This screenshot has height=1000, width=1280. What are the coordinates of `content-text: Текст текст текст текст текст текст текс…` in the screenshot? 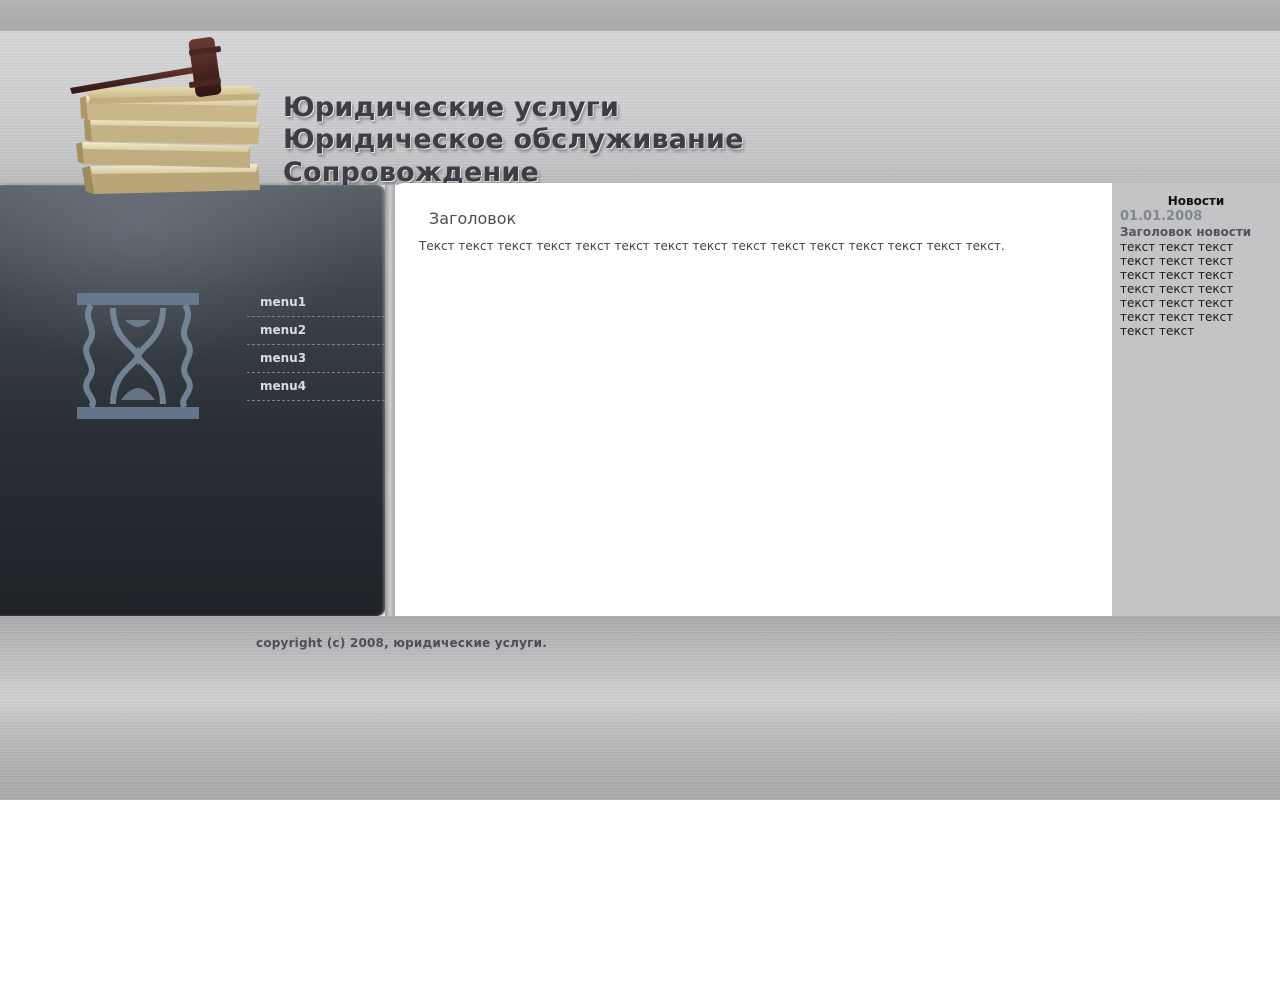 It's located at (712, 246).